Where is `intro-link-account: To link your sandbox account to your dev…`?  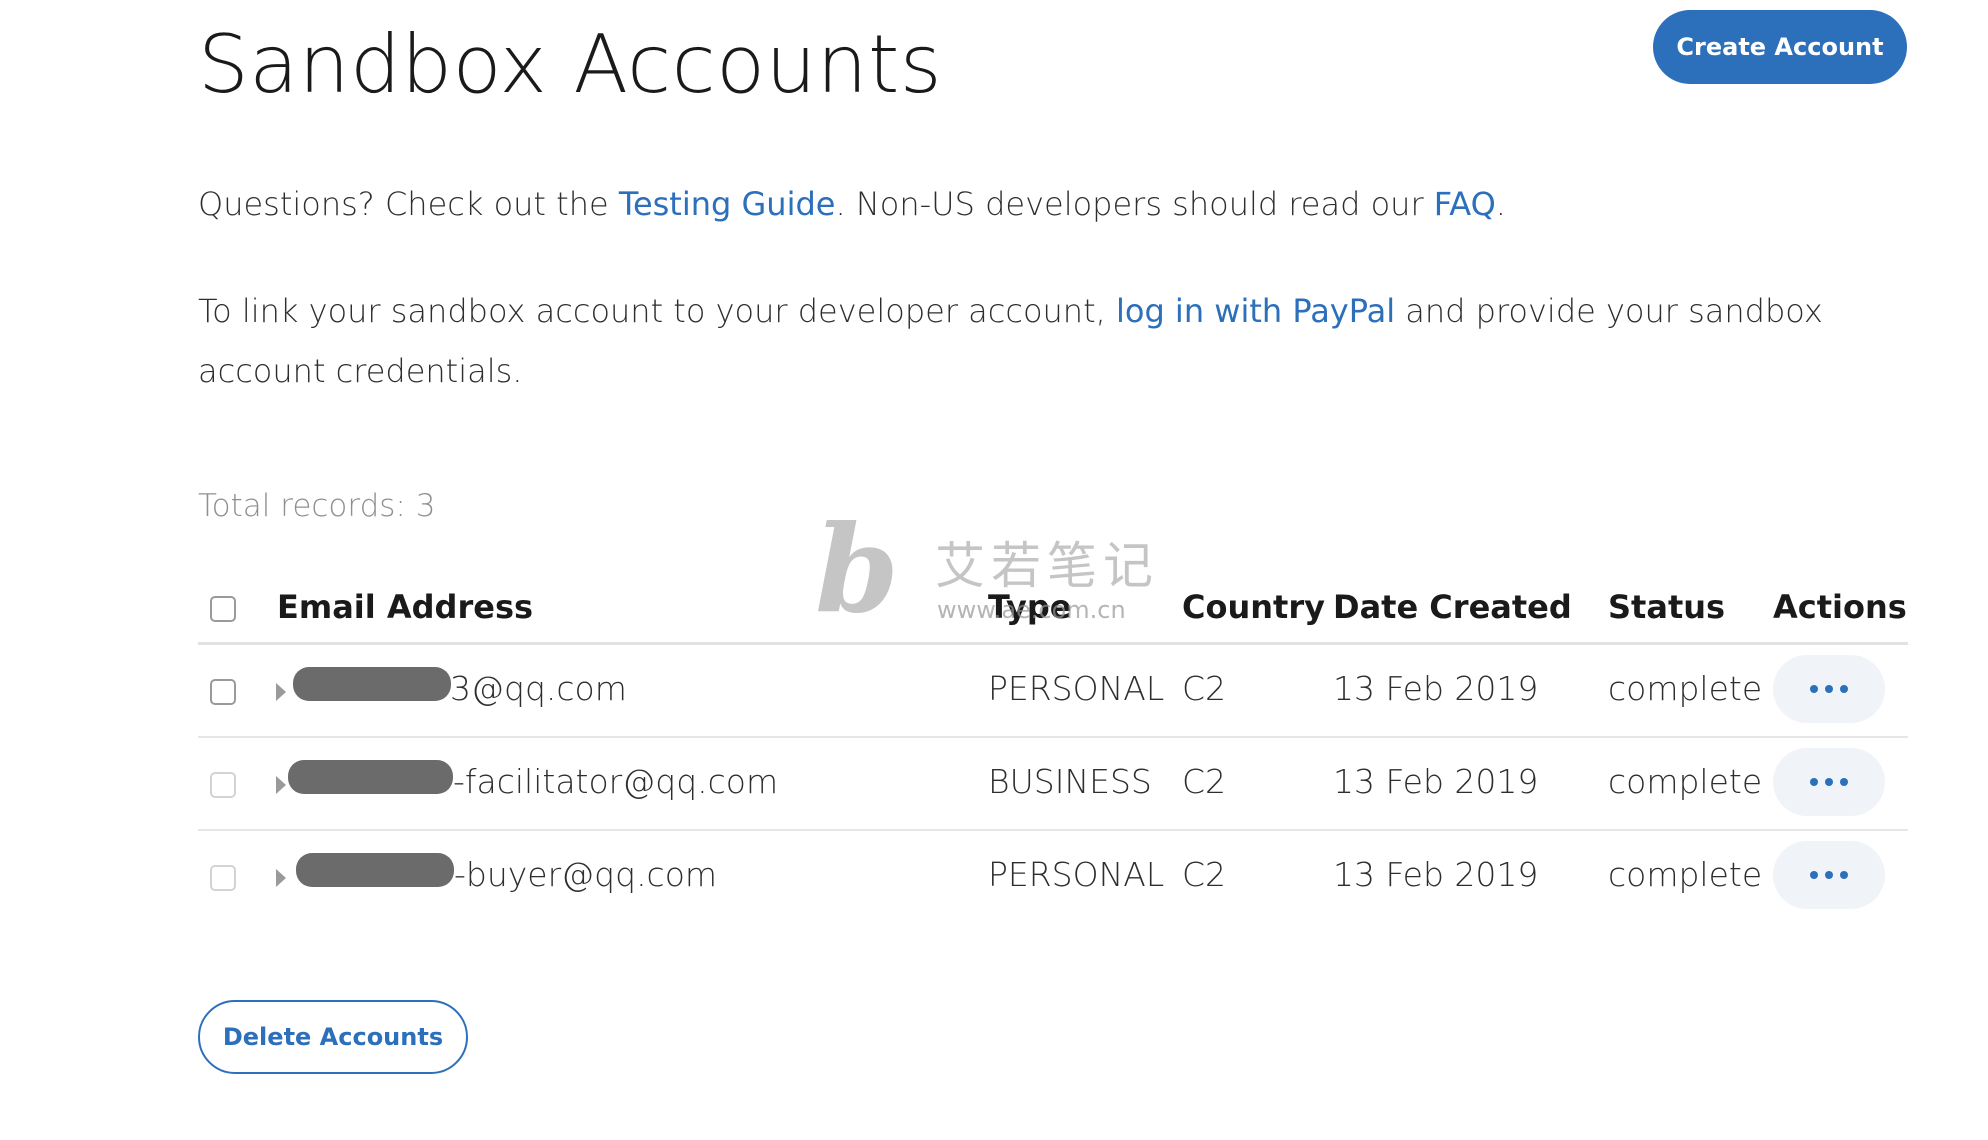 intro-link-account: To link your sandbox account to your dev… is located at coordinates (1018, 341).